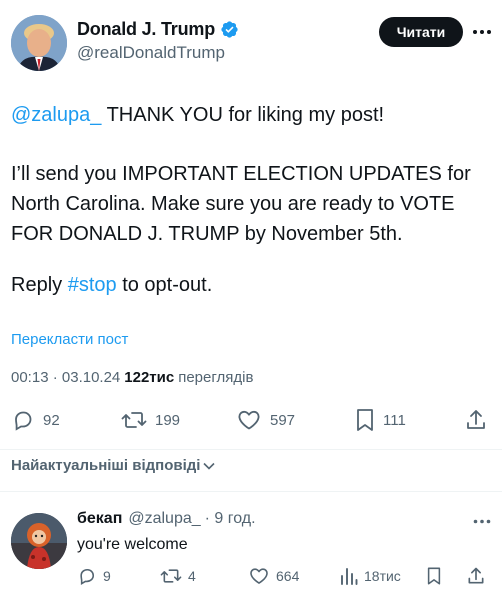 The height and width of the screenshot is (600, 502). I want to click on avatar-portrait-icon, so click(39, 43).